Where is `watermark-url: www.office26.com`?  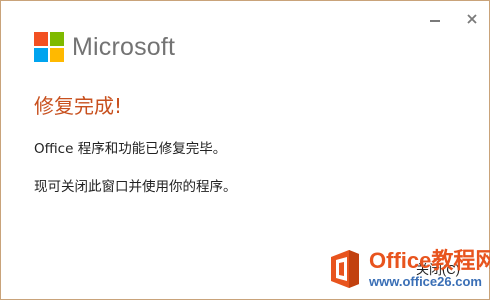 watermark-url: www.office26.com is located at coordinates (425, 281).